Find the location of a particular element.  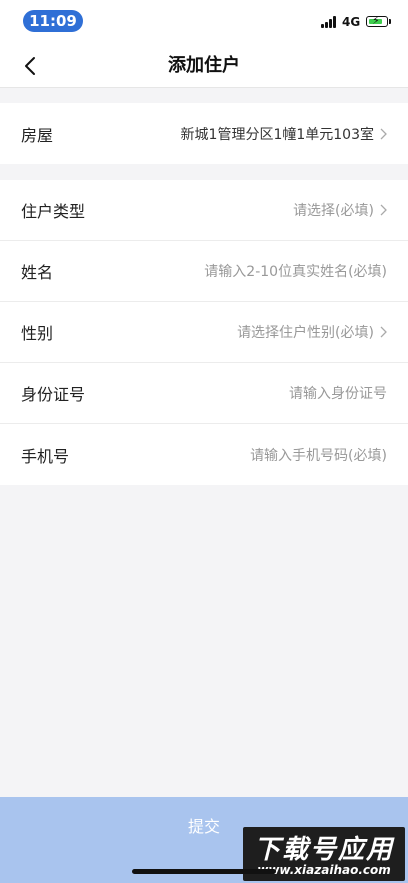

id-number-input: 请输入身份证号 is located at coordinates (338, 393).